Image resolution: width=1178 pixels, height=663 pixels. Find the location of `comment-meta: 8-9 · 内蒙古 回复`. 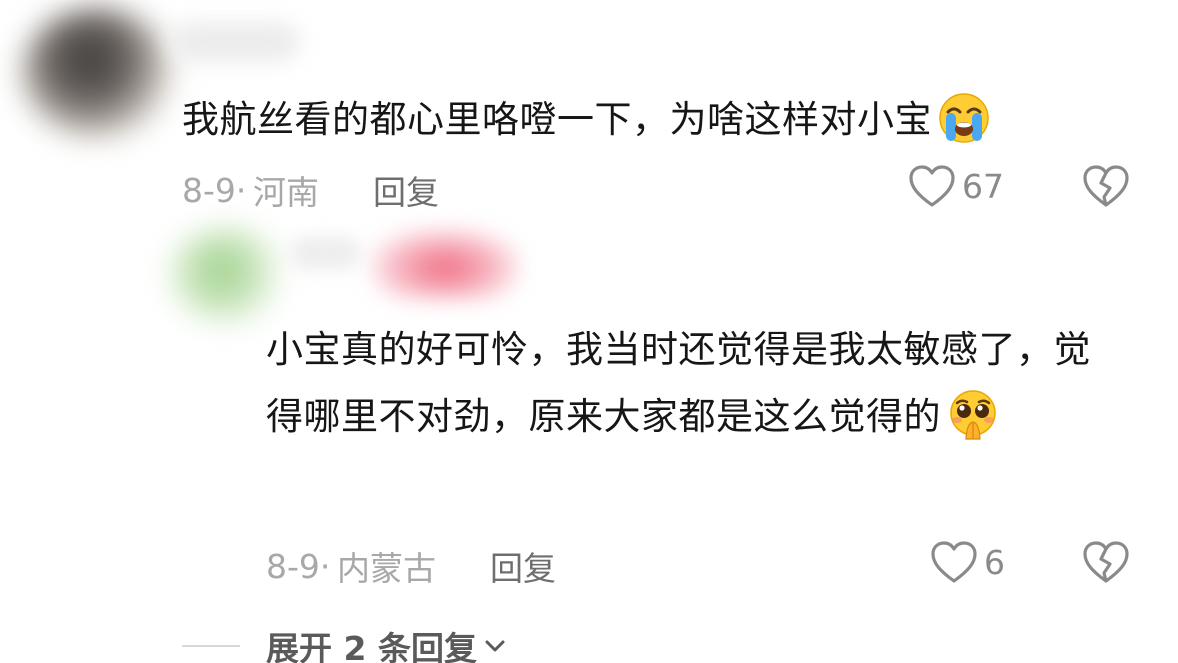

comment-meta: 8-9 · 内蒙古 回复 is located at coordinates (411, 566).